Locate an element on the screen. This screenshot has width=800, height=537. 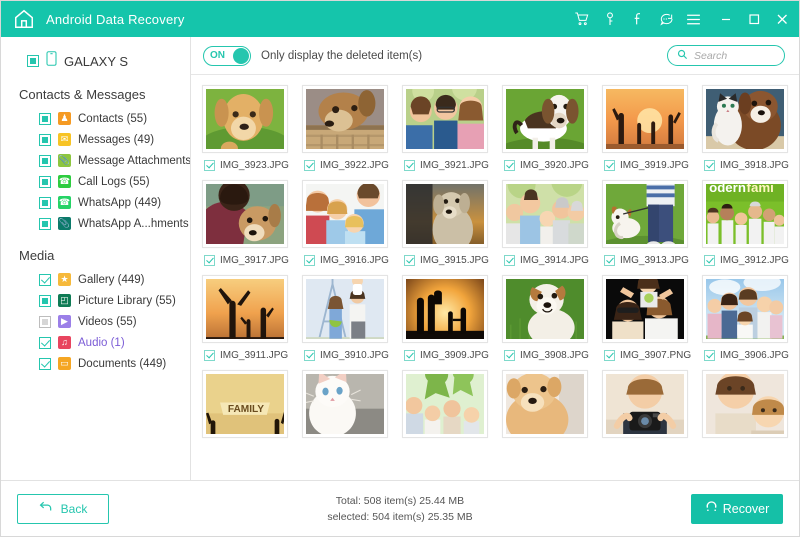
thumbnail-cell: IMG_3906.JPG is located at coordinates (745, 322).